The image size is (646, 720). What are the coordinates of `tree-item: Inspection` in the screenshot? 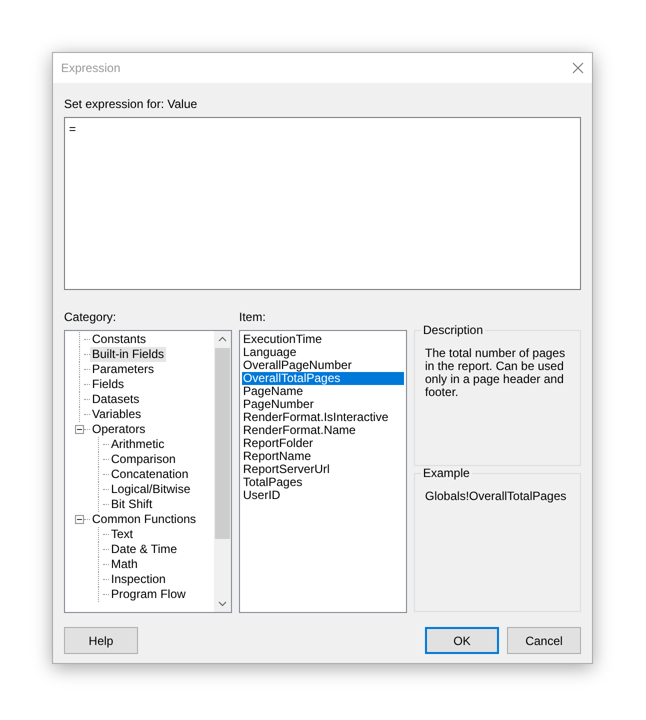 It's located at (138, 579).